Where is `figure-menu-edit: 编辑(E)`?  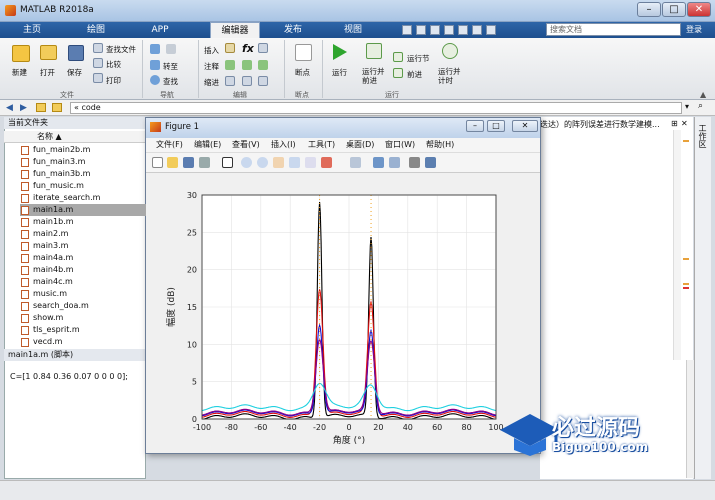
figure-menu-edit: 编辑(E) is located at coordinates (207, 144).